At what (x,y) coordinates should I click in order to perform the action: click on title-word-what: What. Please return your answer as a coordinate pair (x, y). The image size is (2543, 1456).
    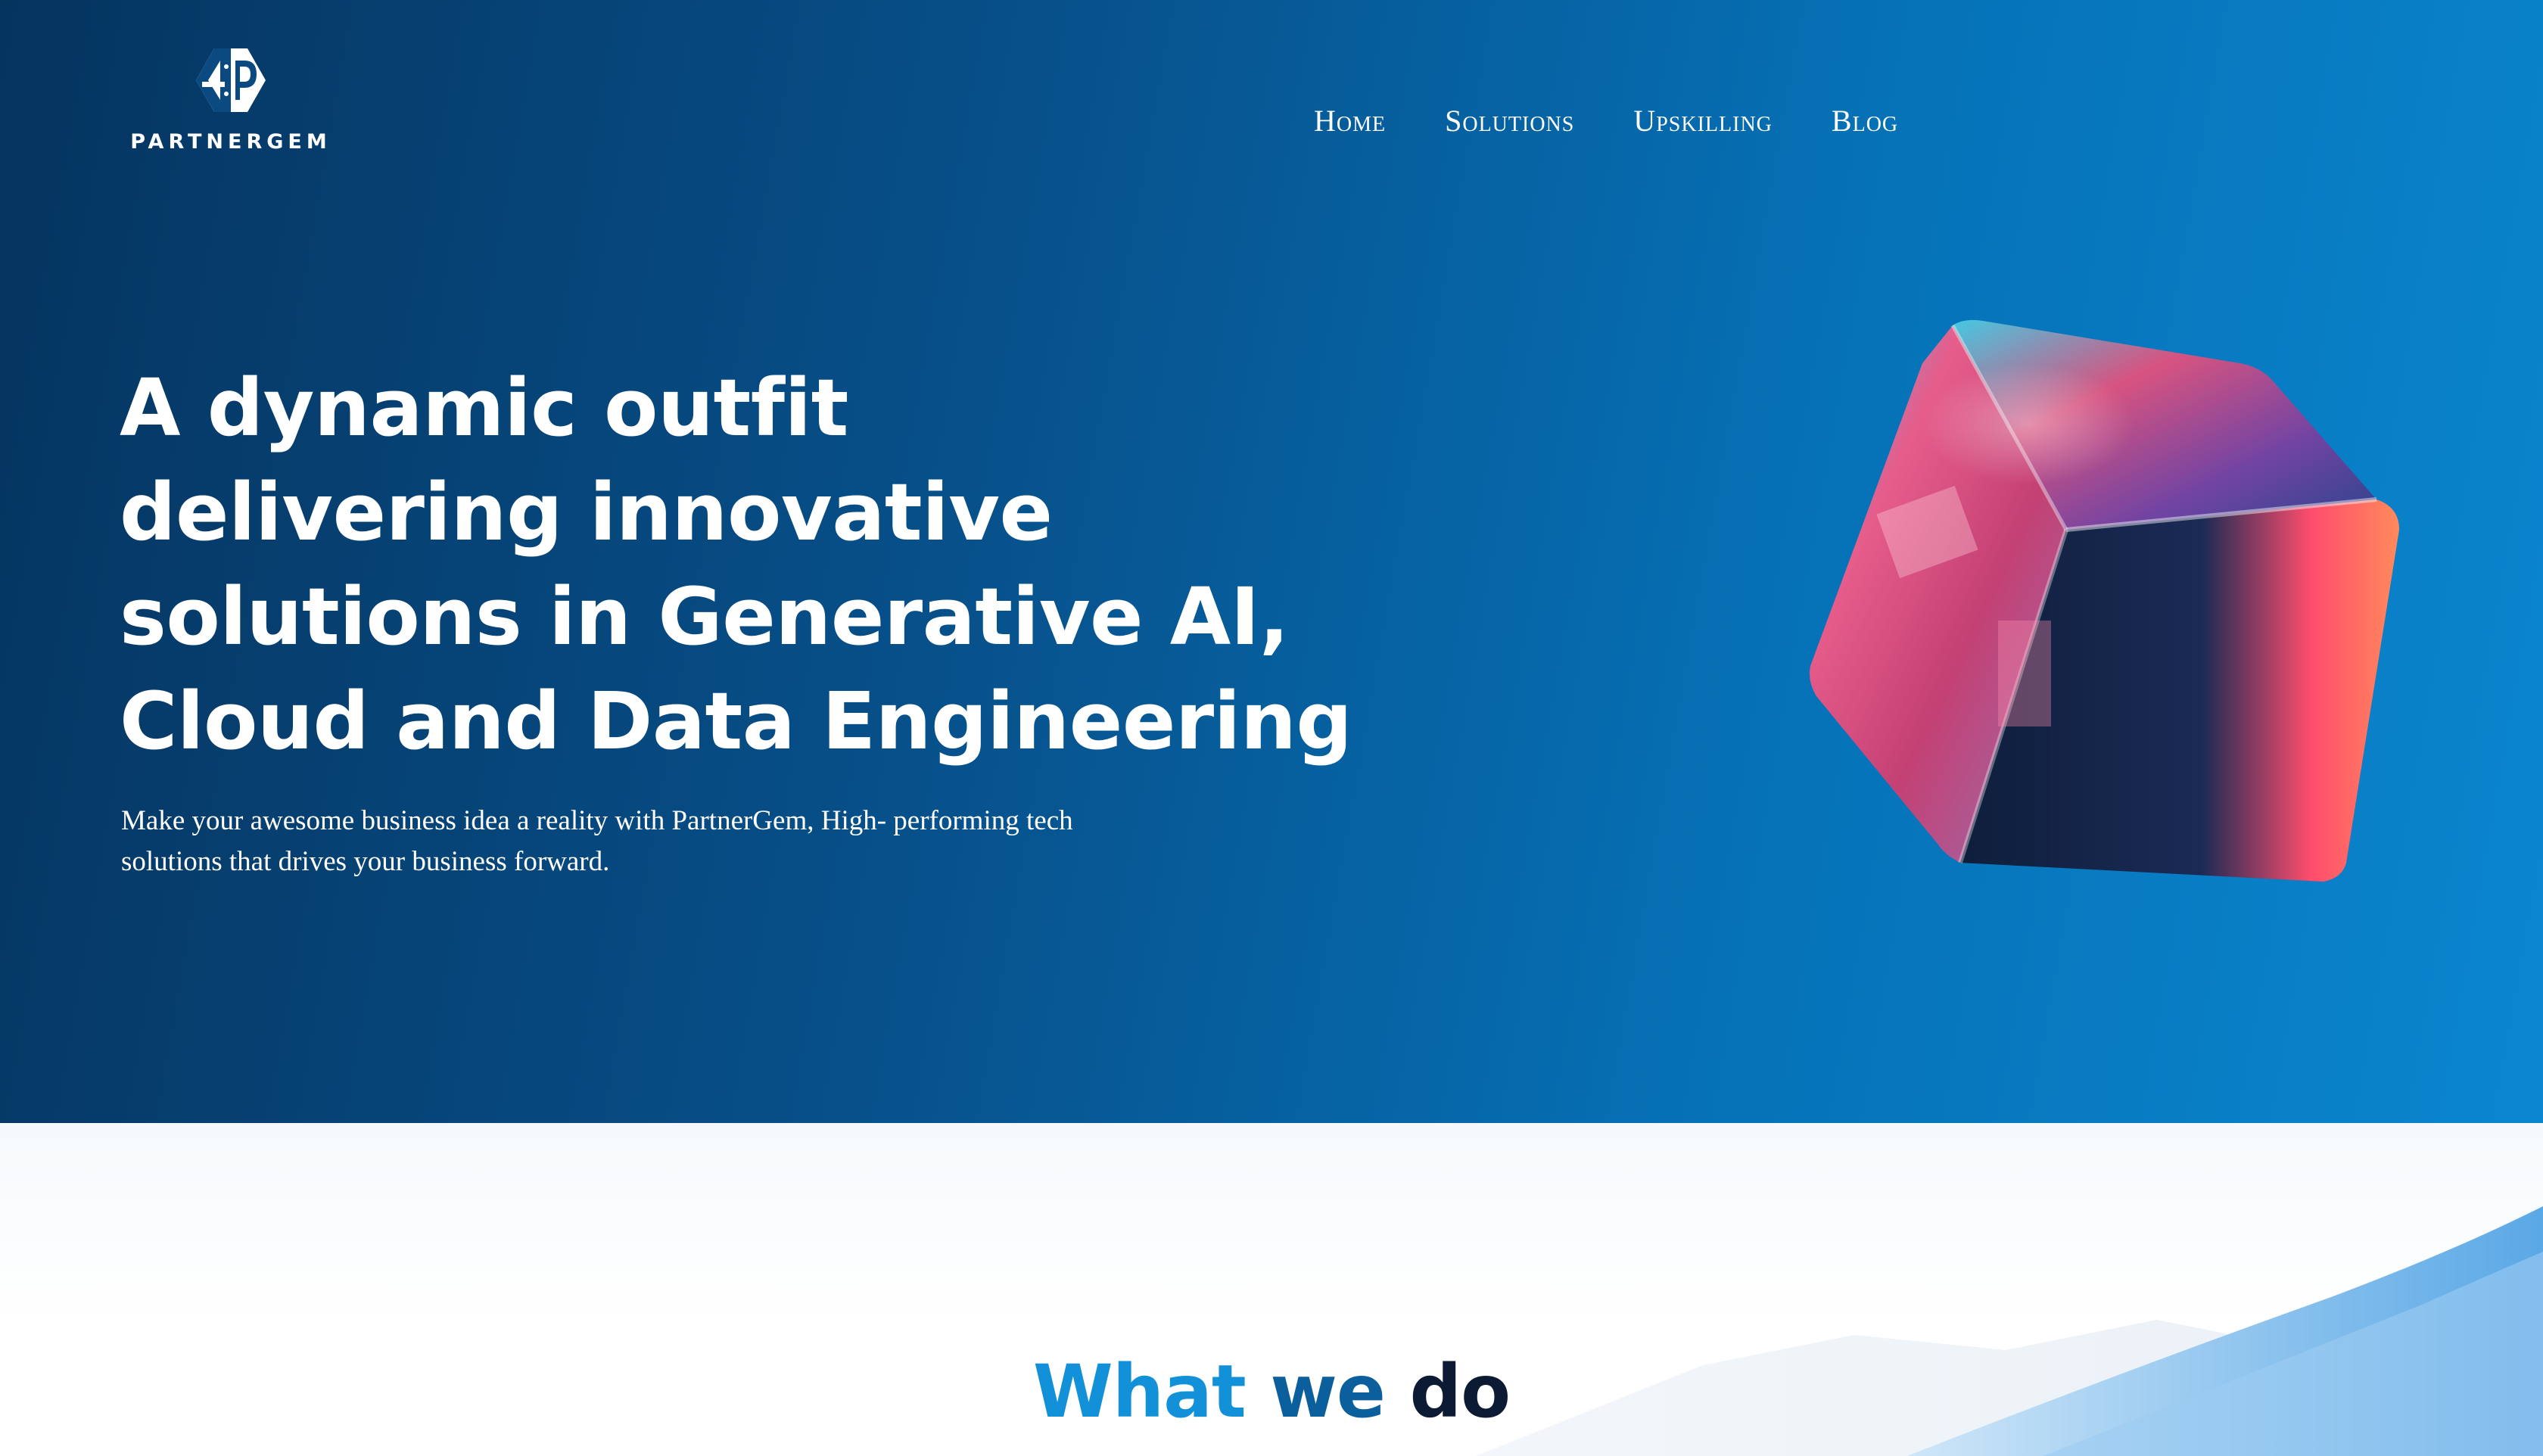
    Looking at the image, I should click on (1139, 1391).